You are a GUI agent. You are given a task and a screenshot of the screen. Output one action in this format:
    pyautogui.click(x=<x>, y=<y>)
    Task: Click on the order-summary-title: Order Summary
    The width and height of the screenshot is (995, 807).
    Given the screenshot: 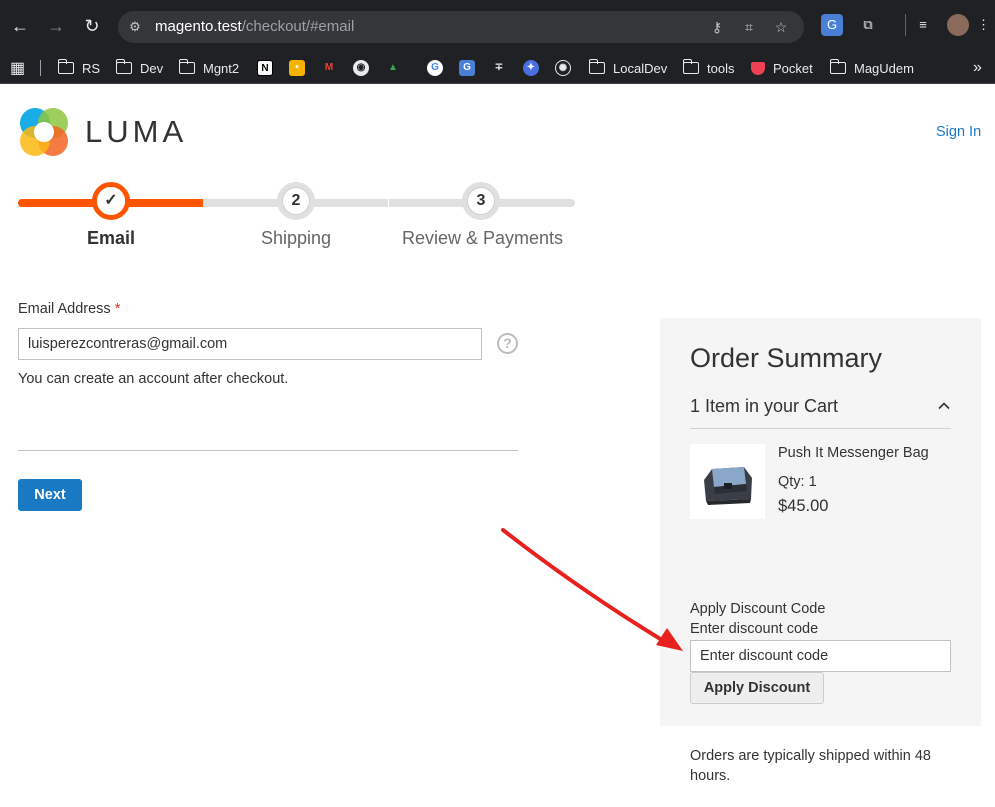 What is the action you would take?
    pyautogui.click(x=786, y=358)
    